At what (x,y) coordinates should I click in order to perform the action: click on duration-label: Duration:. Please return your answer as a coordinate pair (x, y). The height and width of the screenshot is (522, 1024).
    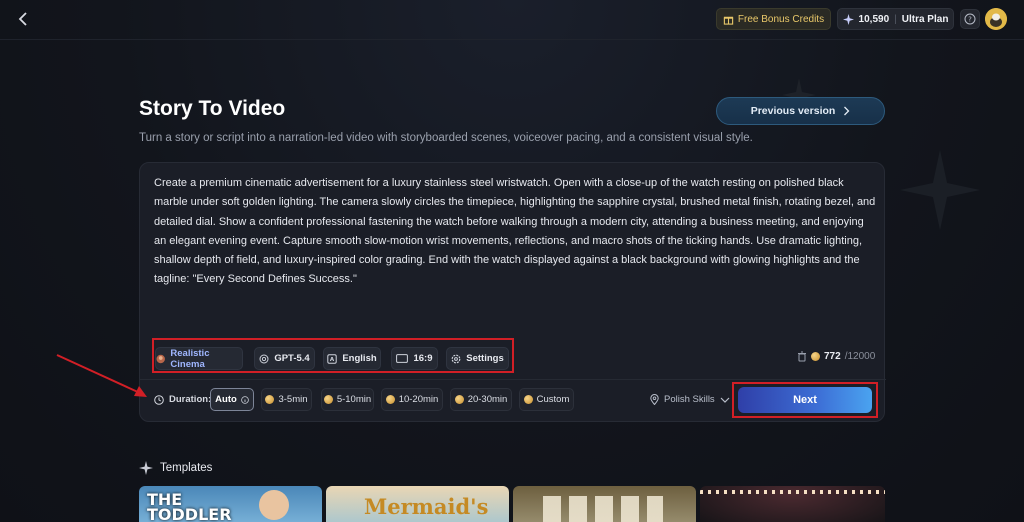
    Looking at the image, I should click on (182, 399).